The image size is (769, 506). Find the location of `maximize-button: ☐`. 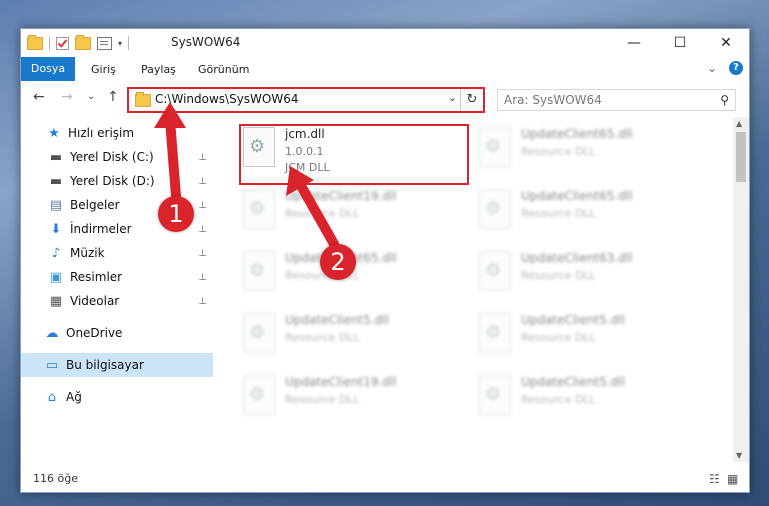

maximize-button: ☐ is located at coordinates (680, 43).